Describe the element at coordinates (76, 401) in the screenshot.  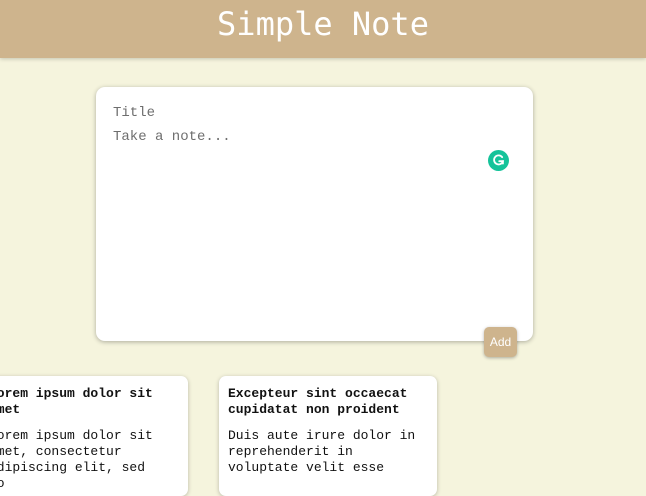
I see `note-title: Lorem ipsum dolor sit amet` at that location.